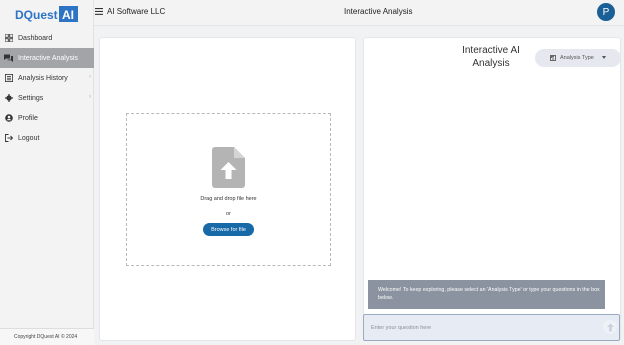 The height and width of the screenshot is (345, 624). What do you see at coordinates (228, 229) in the screenshot?
I see `browse-file-button: Browse for file` at bounding box center [228, 229].